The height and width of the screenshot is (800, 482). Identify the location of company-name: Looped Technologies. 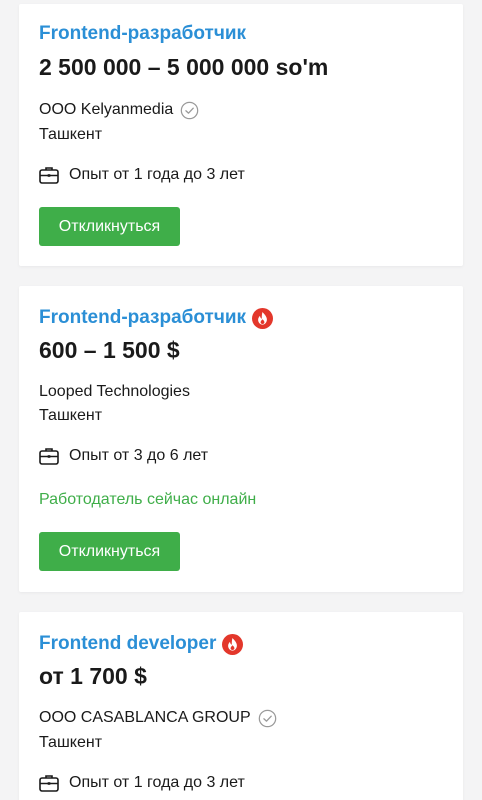
(114, 392).